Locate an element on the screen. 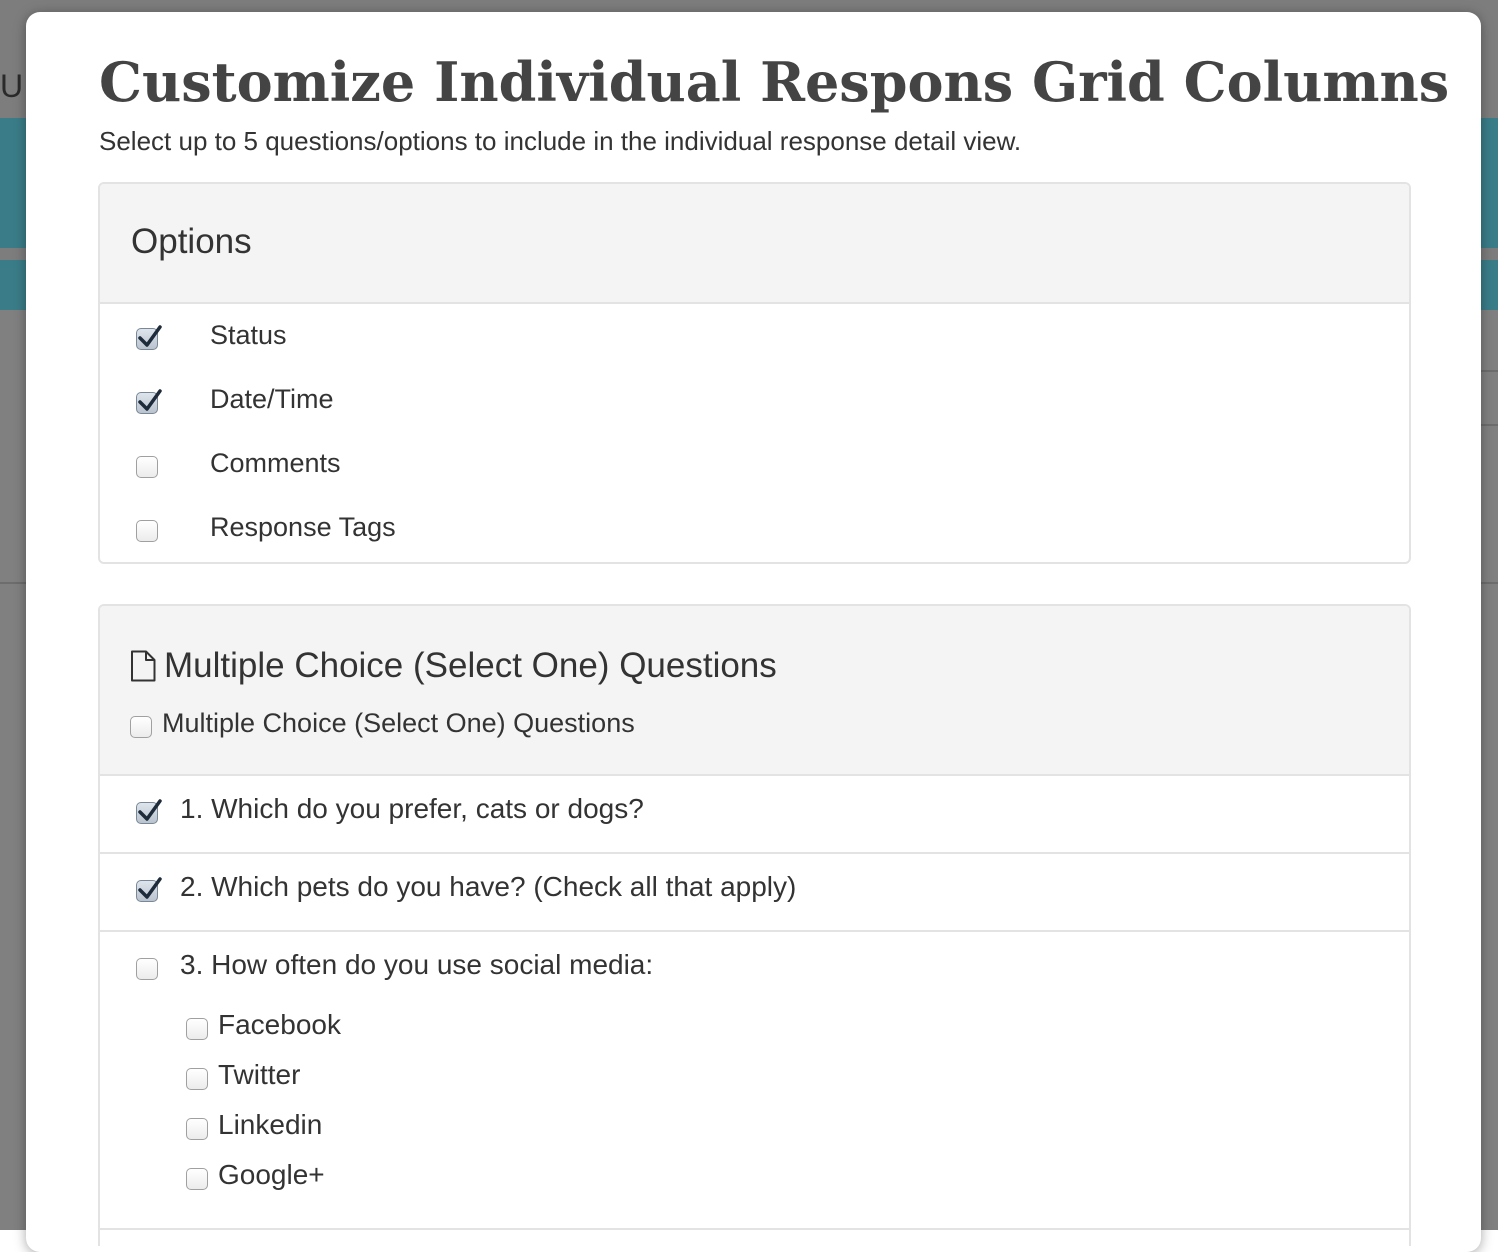  linkedin-checkbox is located at coordinates (197, 1129).